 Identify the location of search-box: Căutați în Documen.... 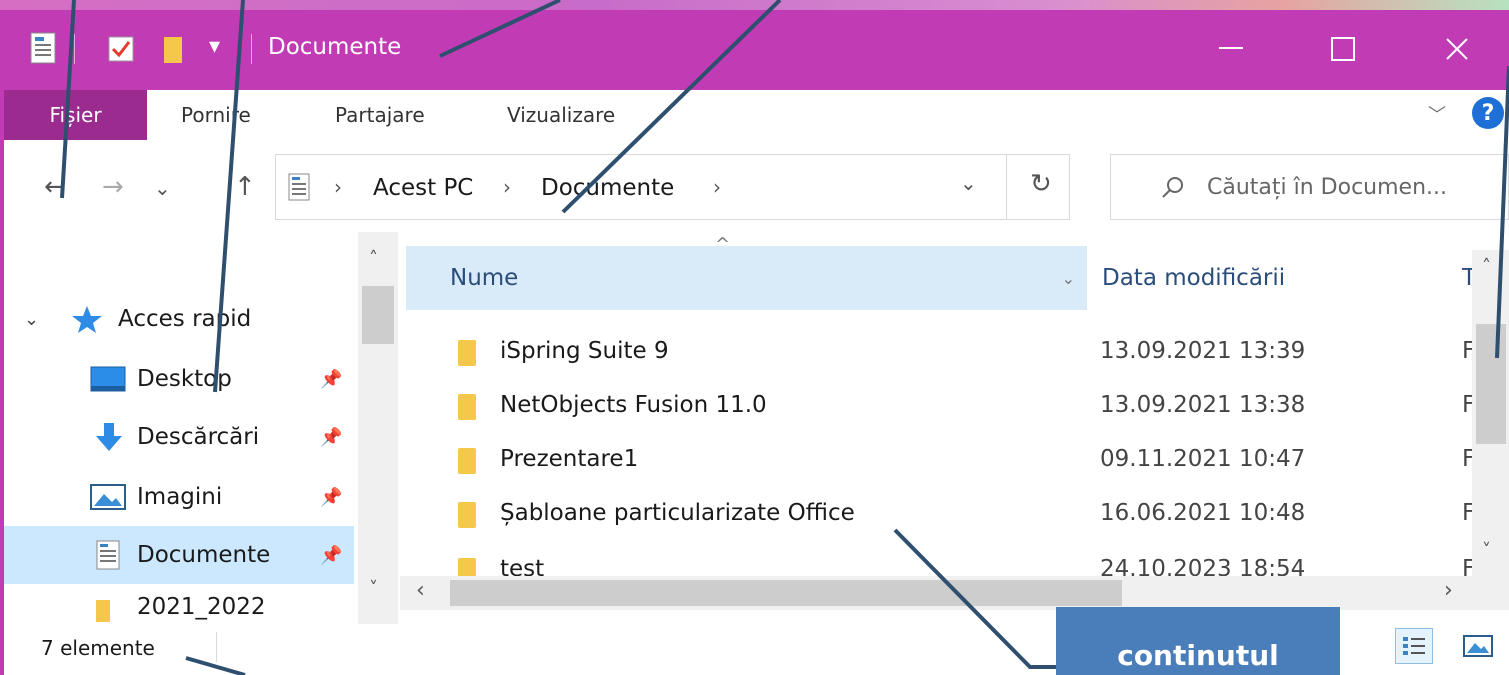
(1309, 187).